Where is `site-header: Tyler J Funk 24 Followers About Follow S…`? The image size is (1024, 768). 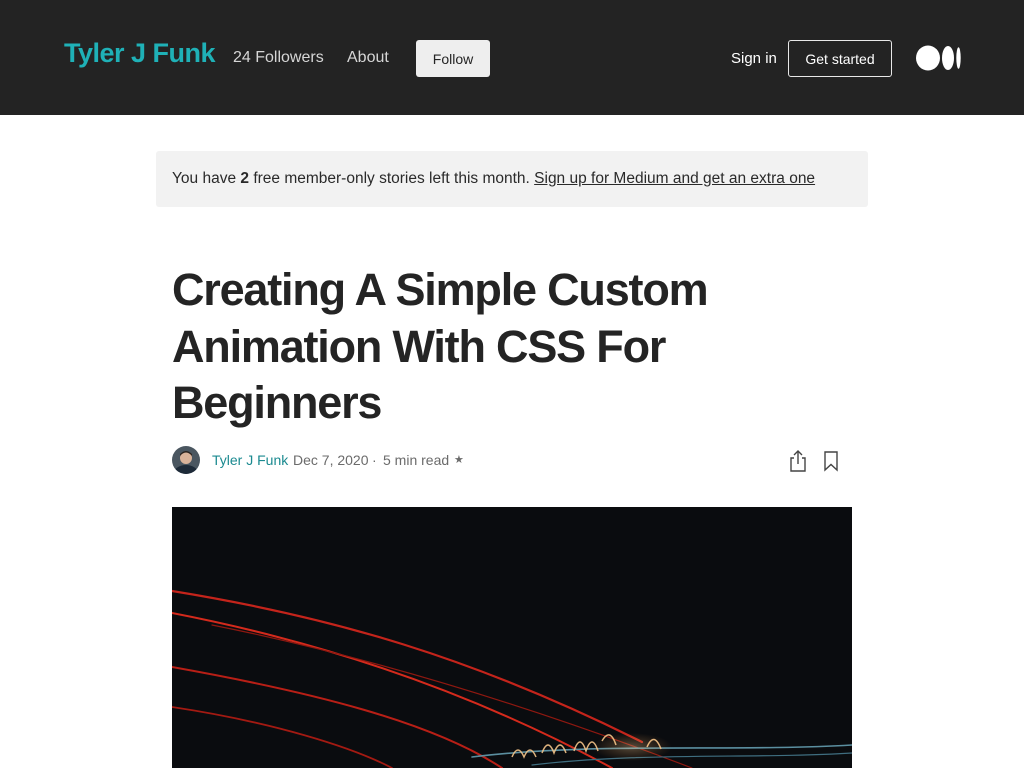
site-header: Tyler J Funk 24 Followers About Follow S… is located at coordinates (512, 57).